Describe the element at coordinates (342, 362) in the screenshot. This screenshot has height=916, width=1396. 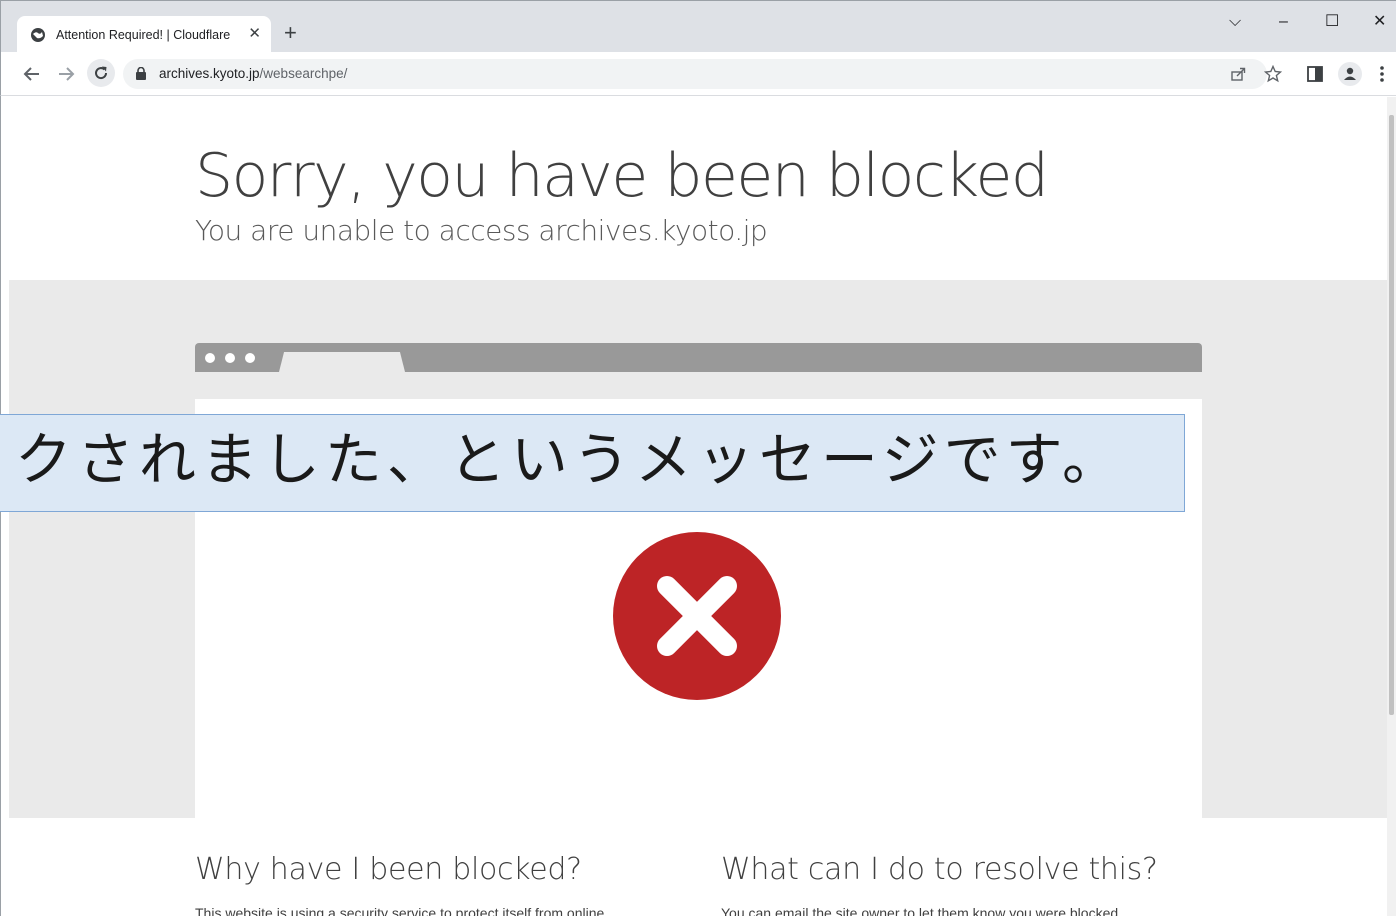
I see `illustration-tab` at that location.